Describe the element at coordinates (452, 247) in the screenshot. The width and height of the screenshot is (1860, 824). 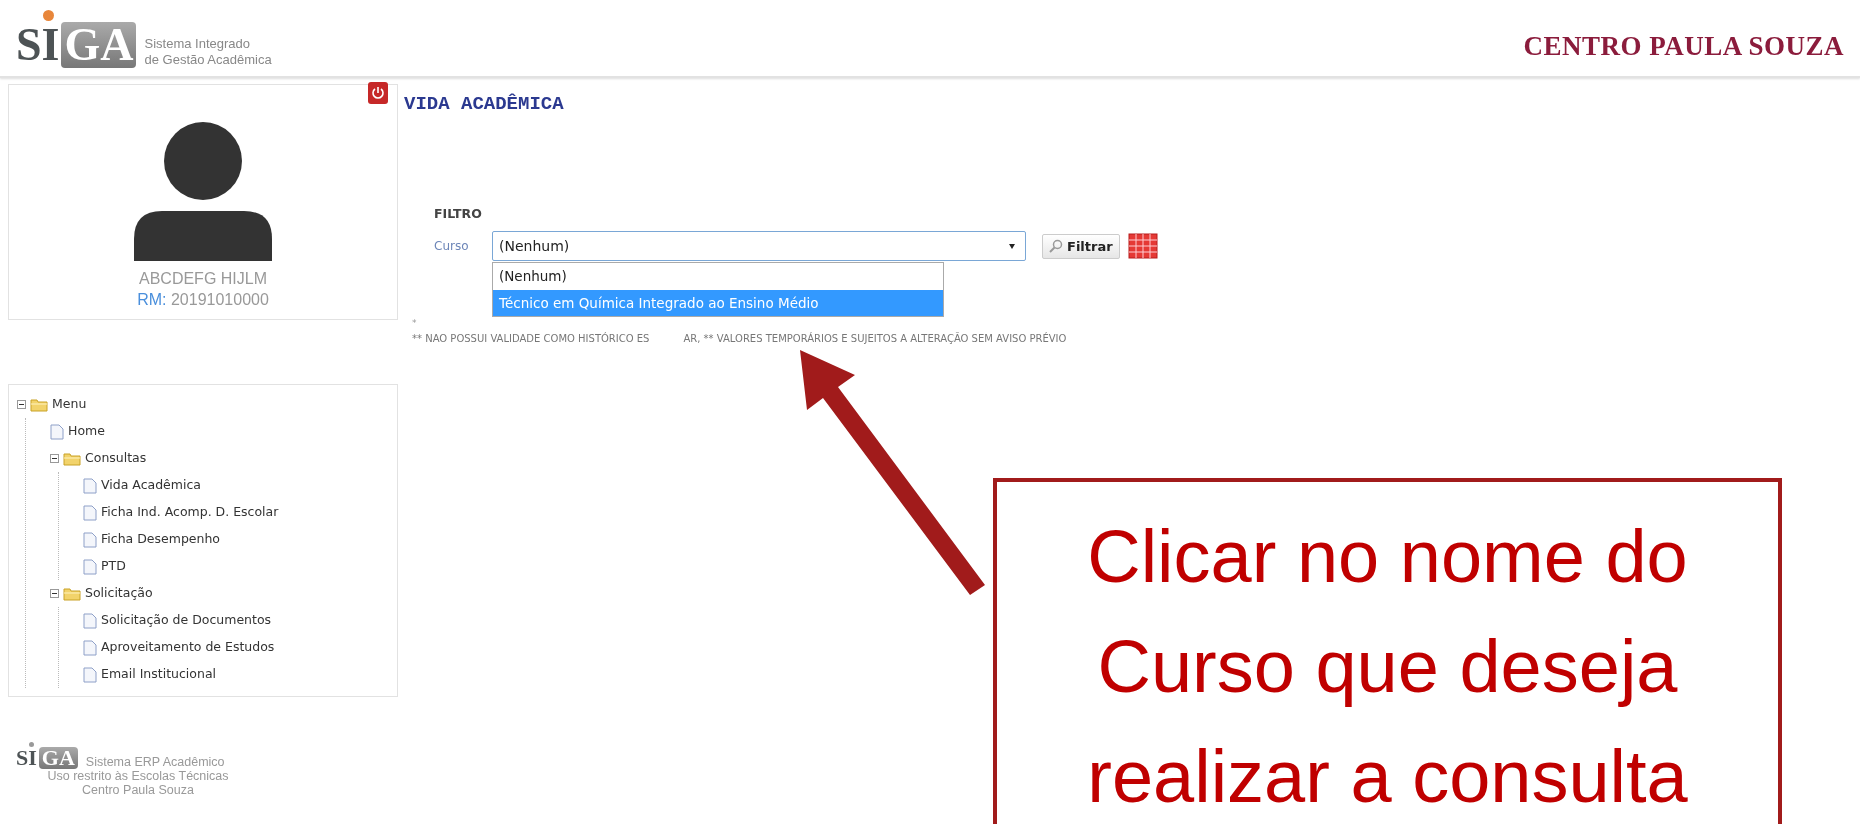
I see `course-label: Curso` at that location.